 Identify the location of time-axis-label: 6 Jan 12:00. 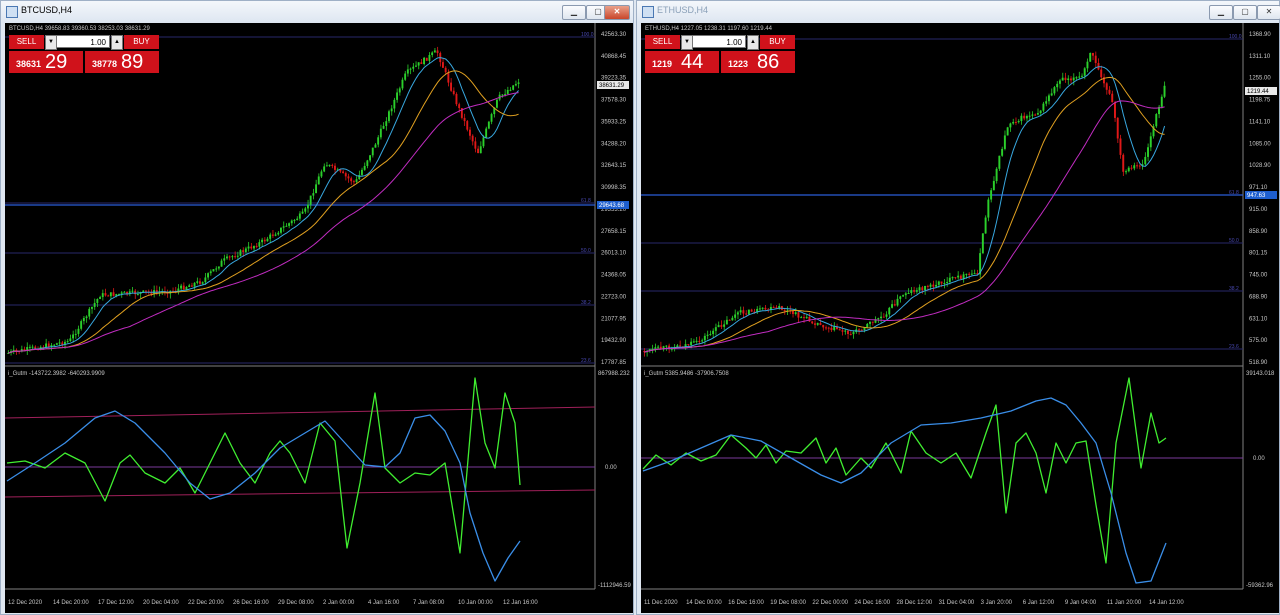
(1039, 603).